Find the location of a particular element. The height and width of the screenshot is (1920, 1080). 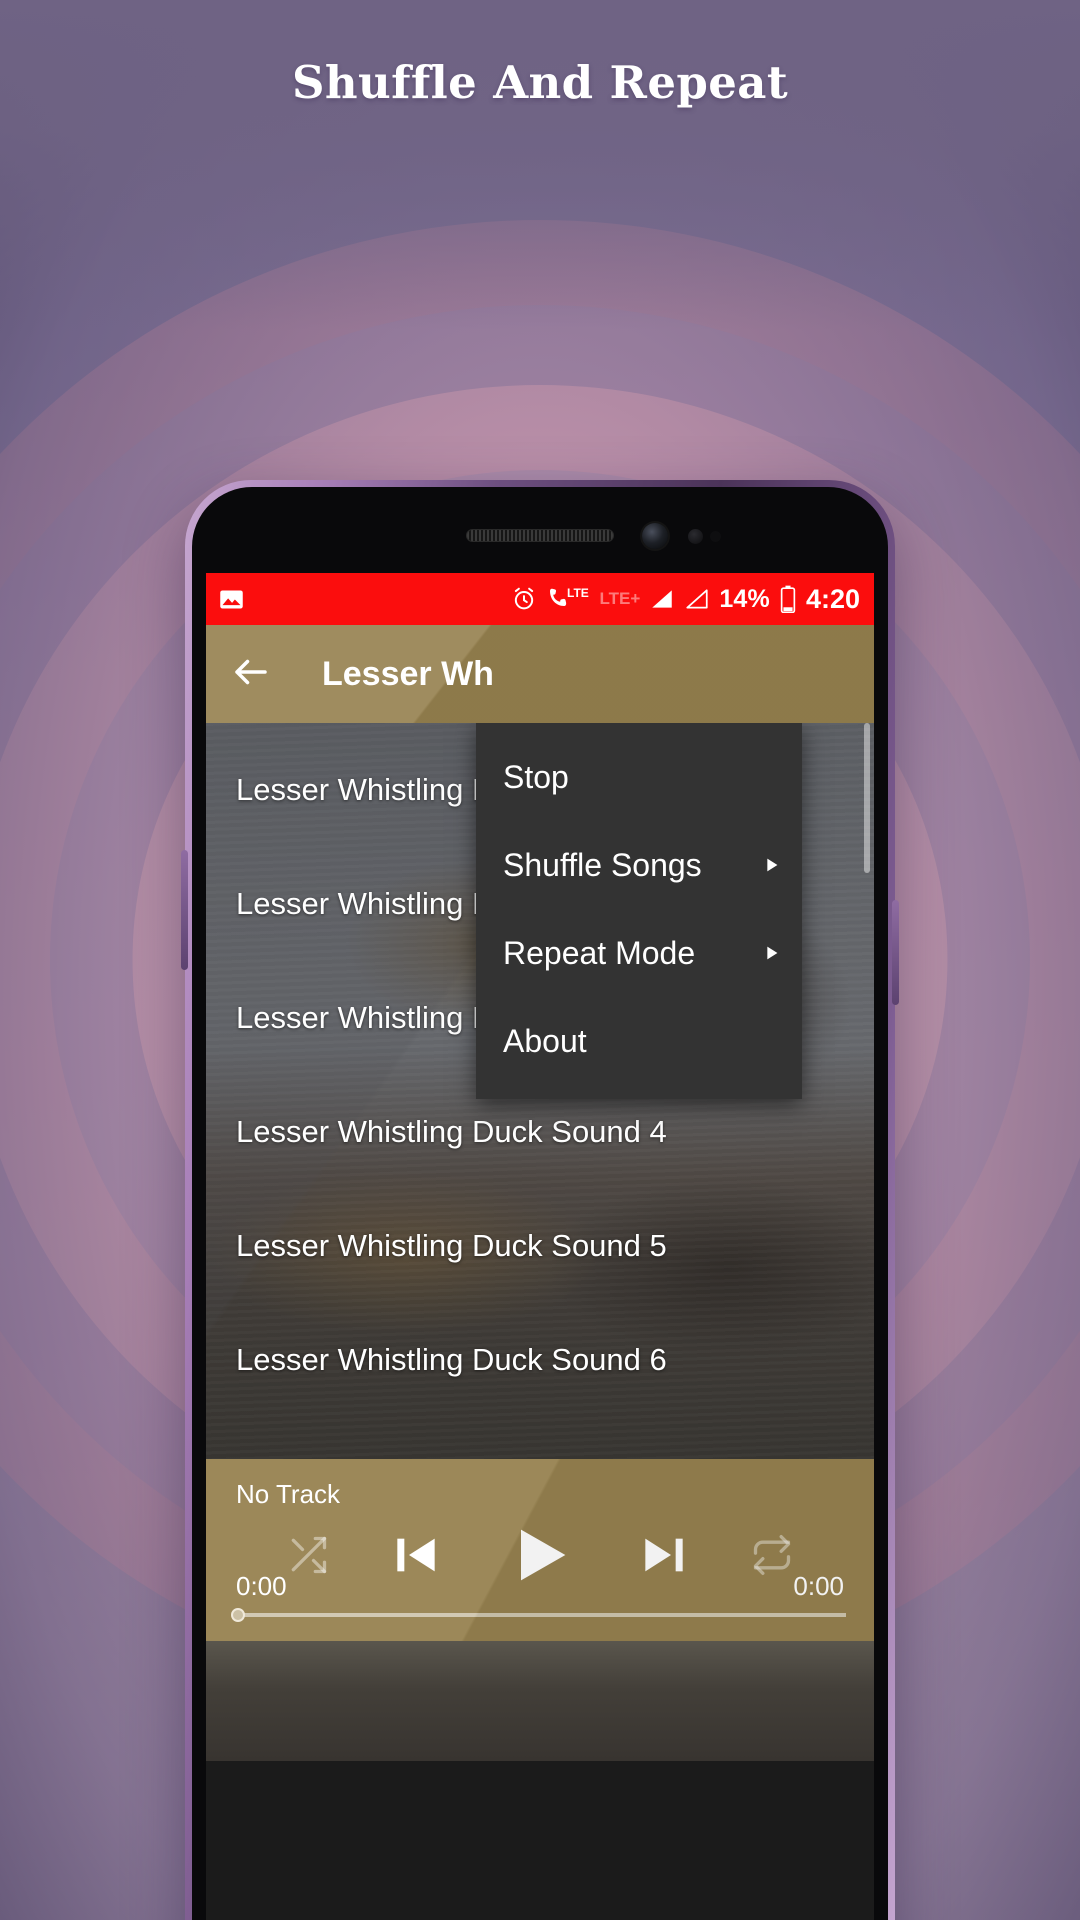

arrow-left-icon is located at coordinates (251, 674).